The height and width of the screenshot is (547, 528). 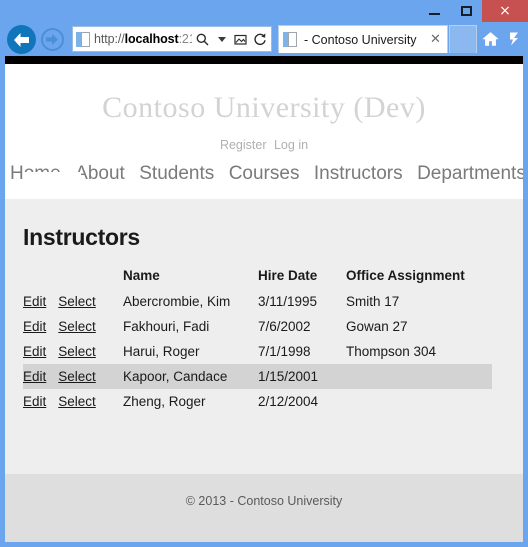 What do you see at coordinates (284, 351) in the screenshot?
I see `cell-hire-date: 7/1/1998` at bounding box center [284, 351].